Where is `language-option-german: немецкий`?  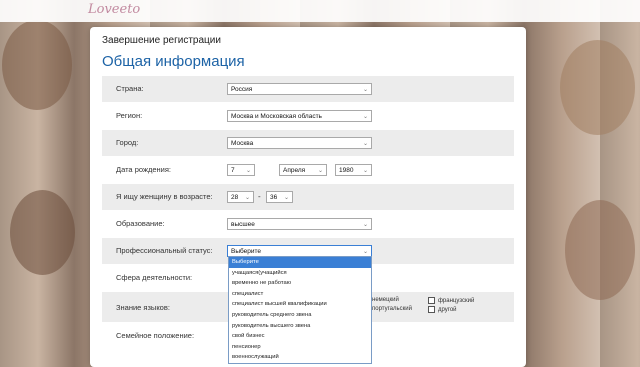
language-option-german: немецкий is located at coordinates (385, 300).